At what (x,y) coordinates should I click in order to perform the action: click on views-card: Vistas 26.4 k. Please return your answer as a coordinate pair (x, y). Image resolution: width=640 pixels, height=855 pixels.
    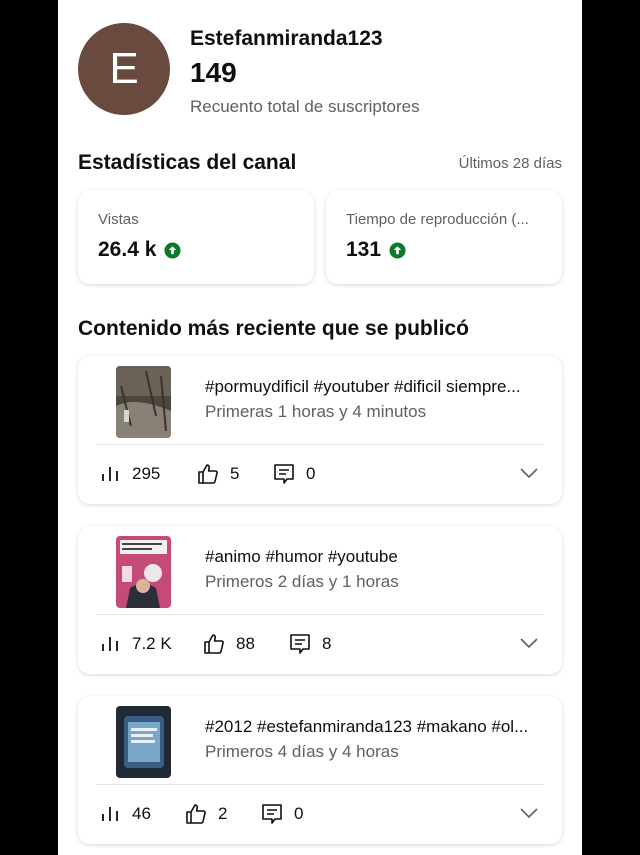
    Looking at the image, I should click on (196, 237).